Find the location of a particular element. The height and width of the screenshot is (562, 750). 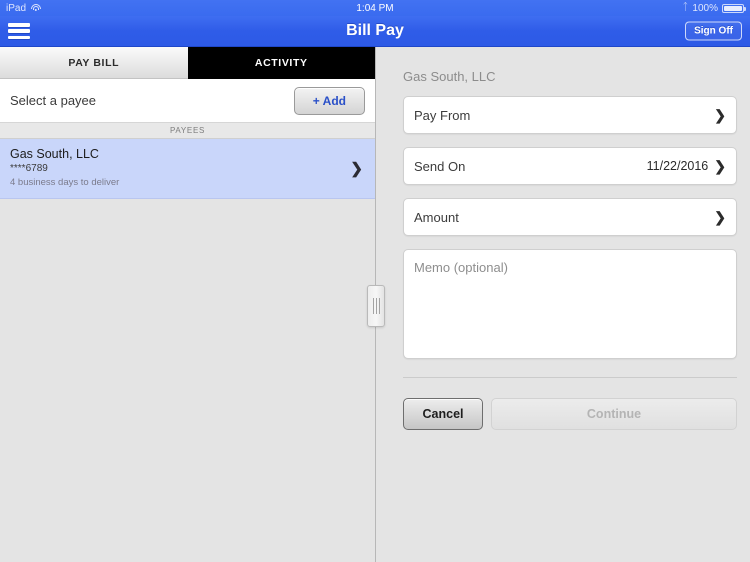

tab-bar: PAY BILL ACTIVITY is located at coordinates (187, 63).